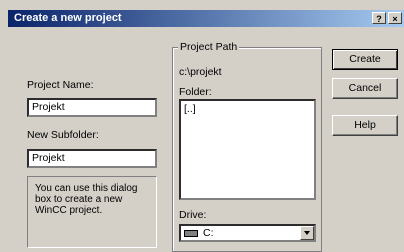  Describe the element at coordinates (247, 233) in the screenshot. I see `drive-select: C:` at that location.